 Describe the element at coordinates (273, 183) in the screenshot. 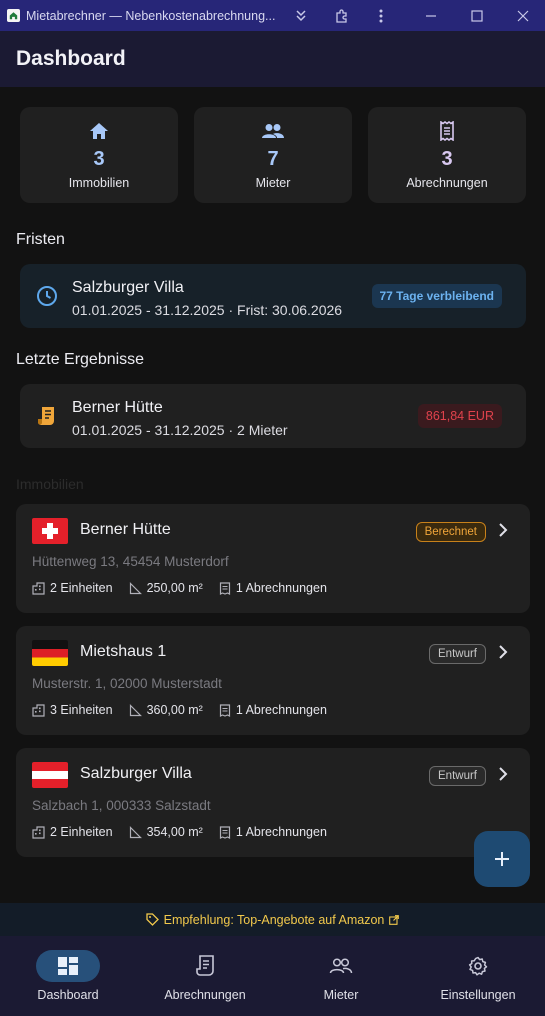

I see `stat-label: Mieter` at that location.